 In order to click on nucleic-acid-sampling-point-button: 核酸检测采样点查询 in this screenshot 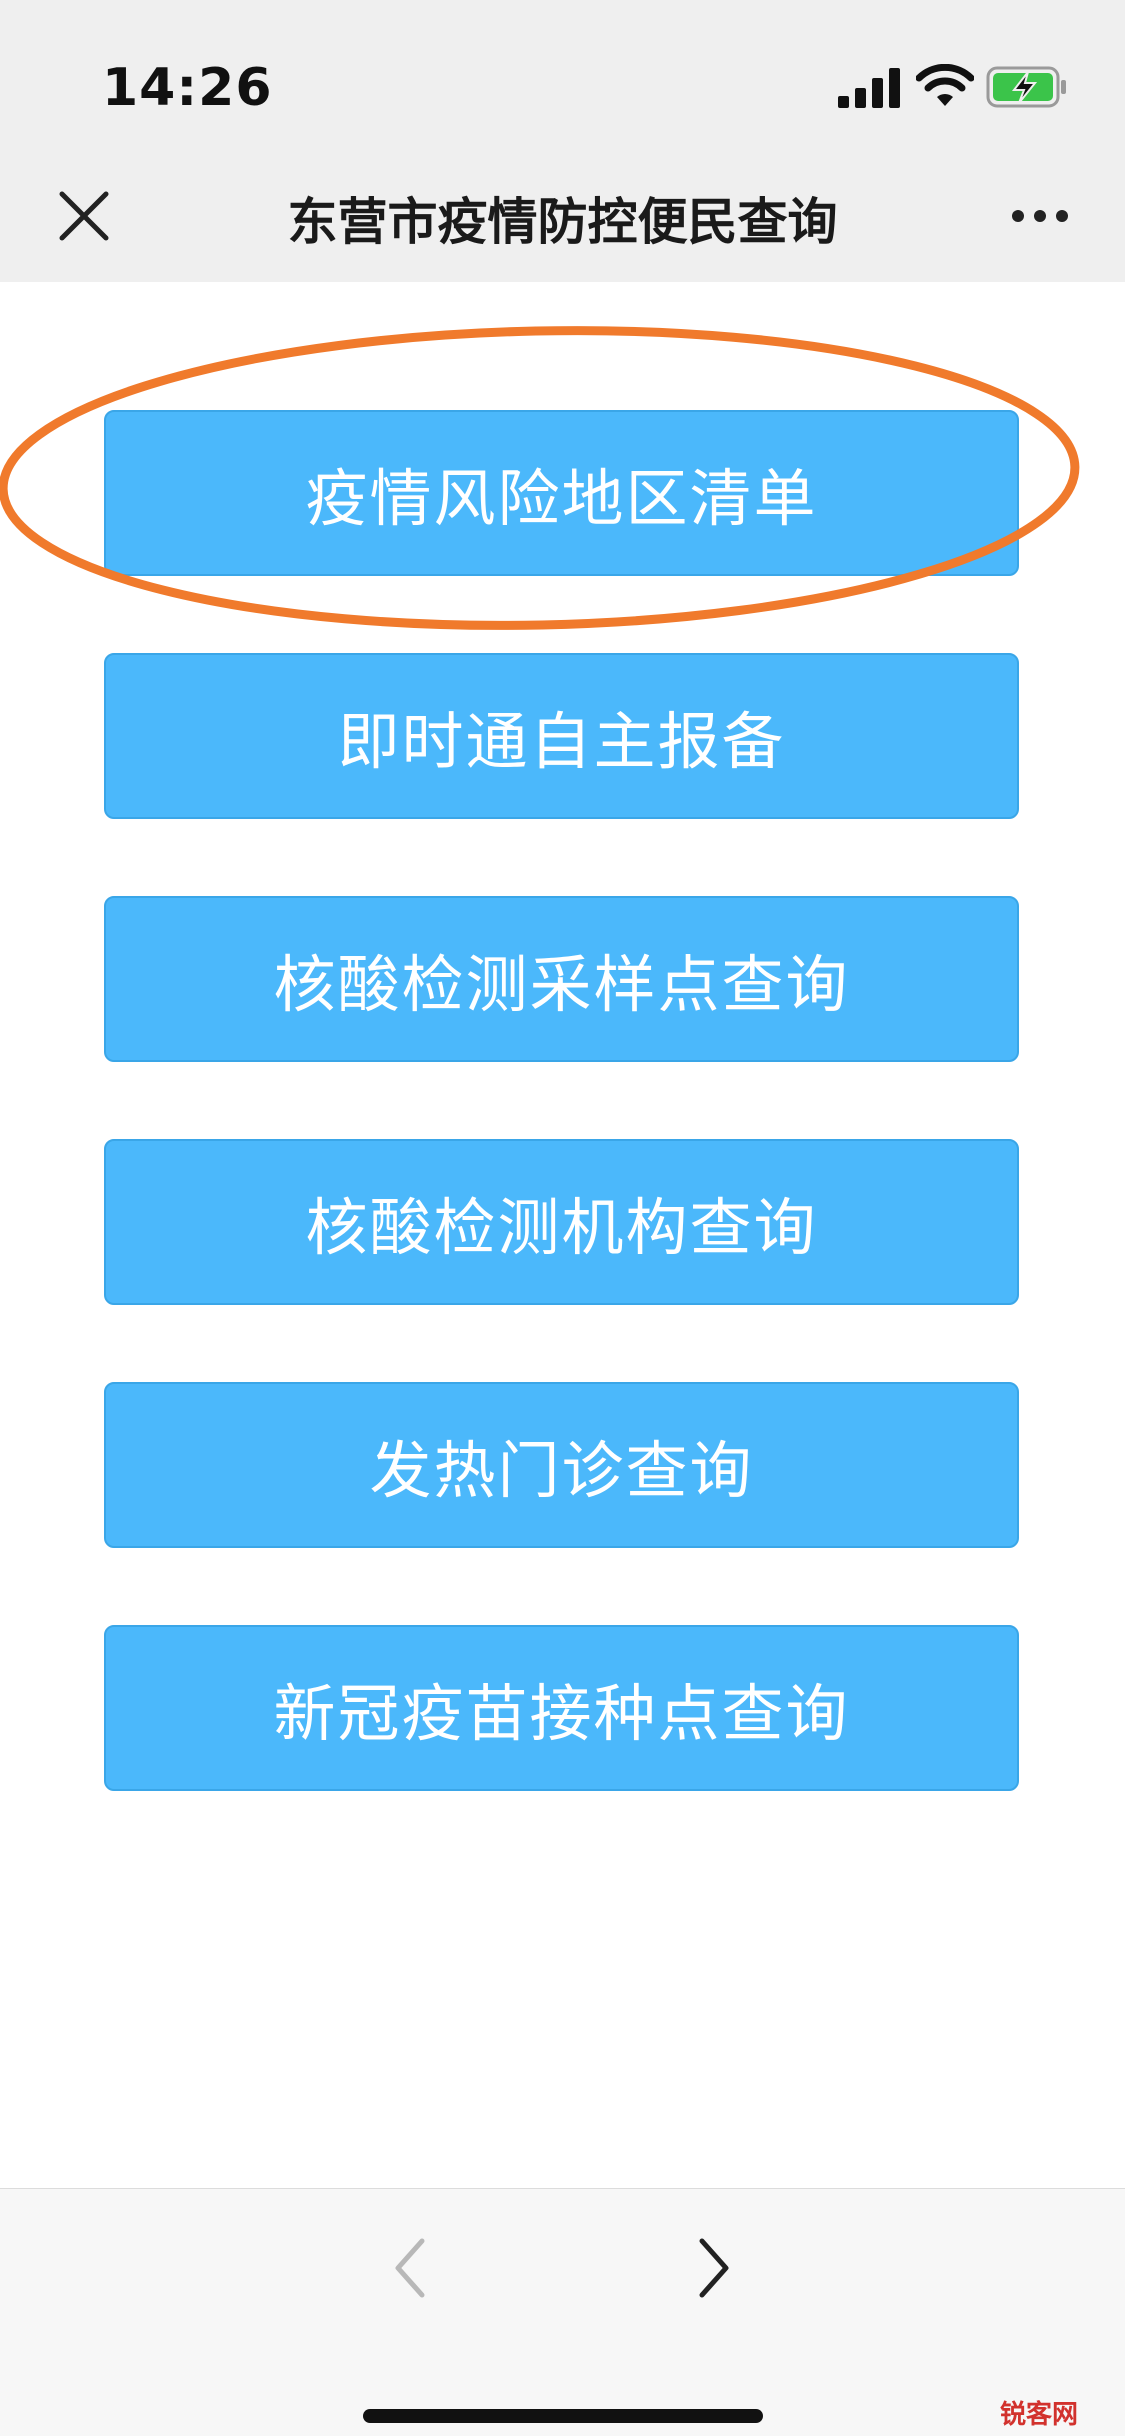, I will do `click(561, 979)`.